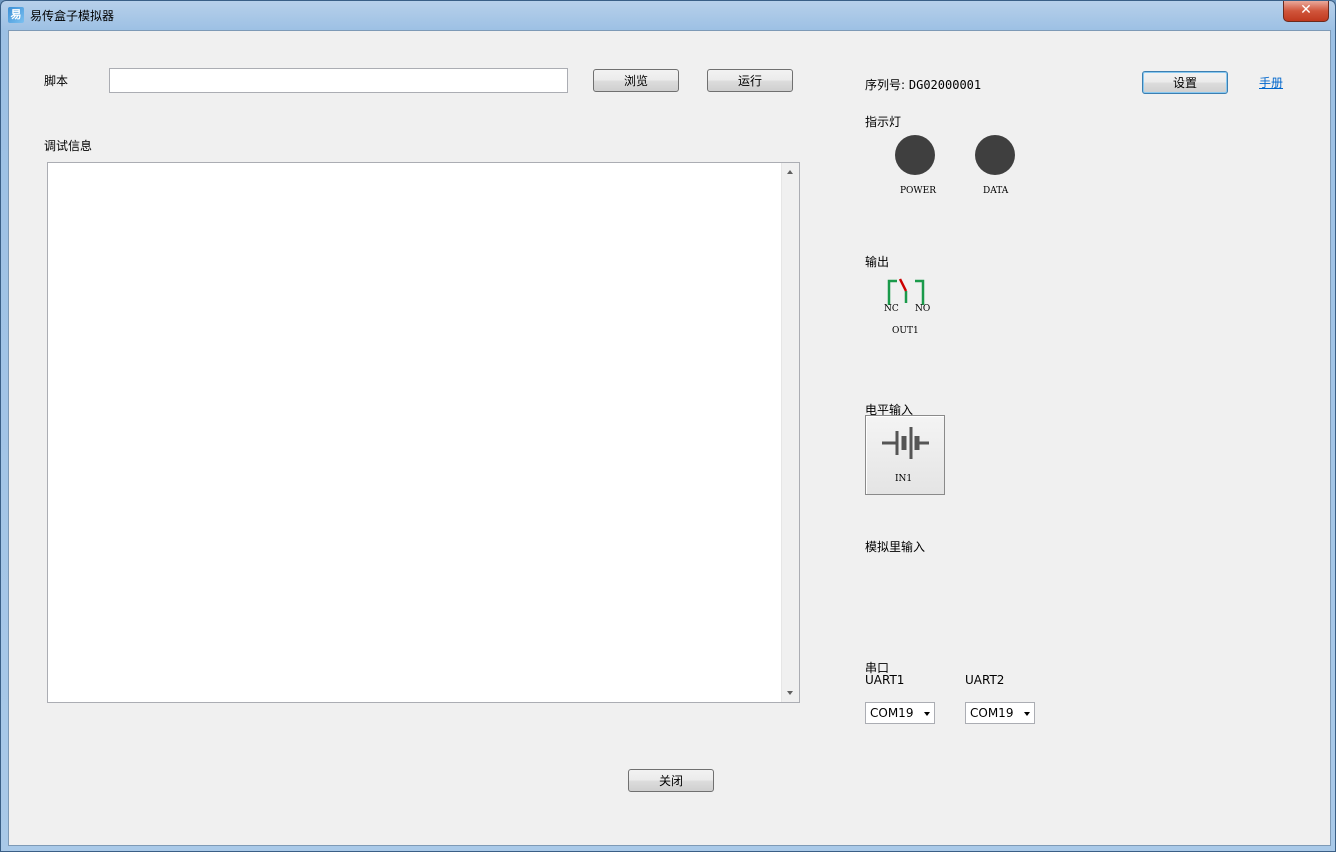 The width and height of the screenshot is (1336, 852). Describe the element at coordinates (892, 713) in the screenshot. I see `uart1-selected-value: COM19` at that location.